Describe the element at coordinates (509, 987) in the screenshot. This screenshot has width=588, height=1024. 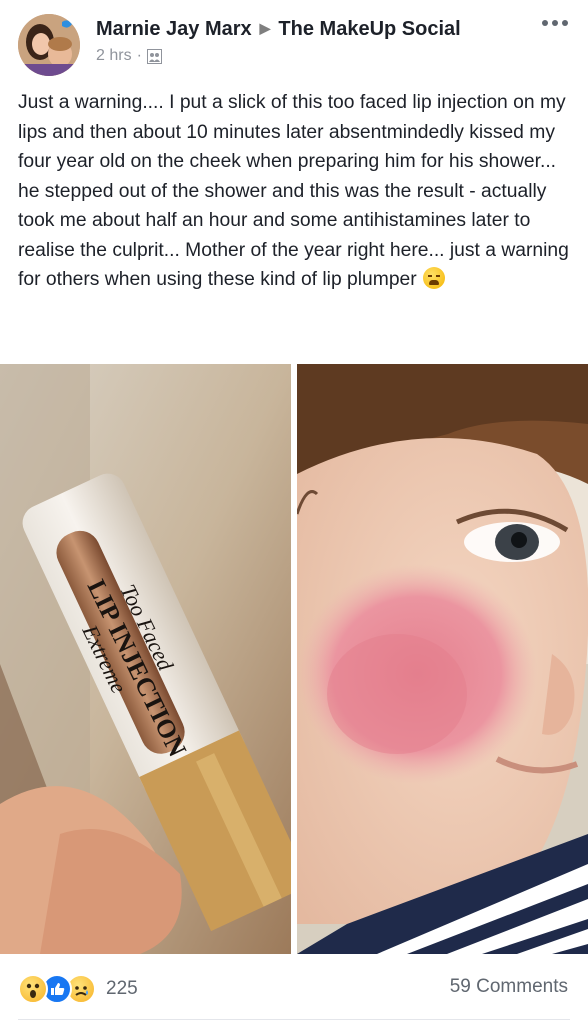
I see `comments-count: 59 Comments` at that location.